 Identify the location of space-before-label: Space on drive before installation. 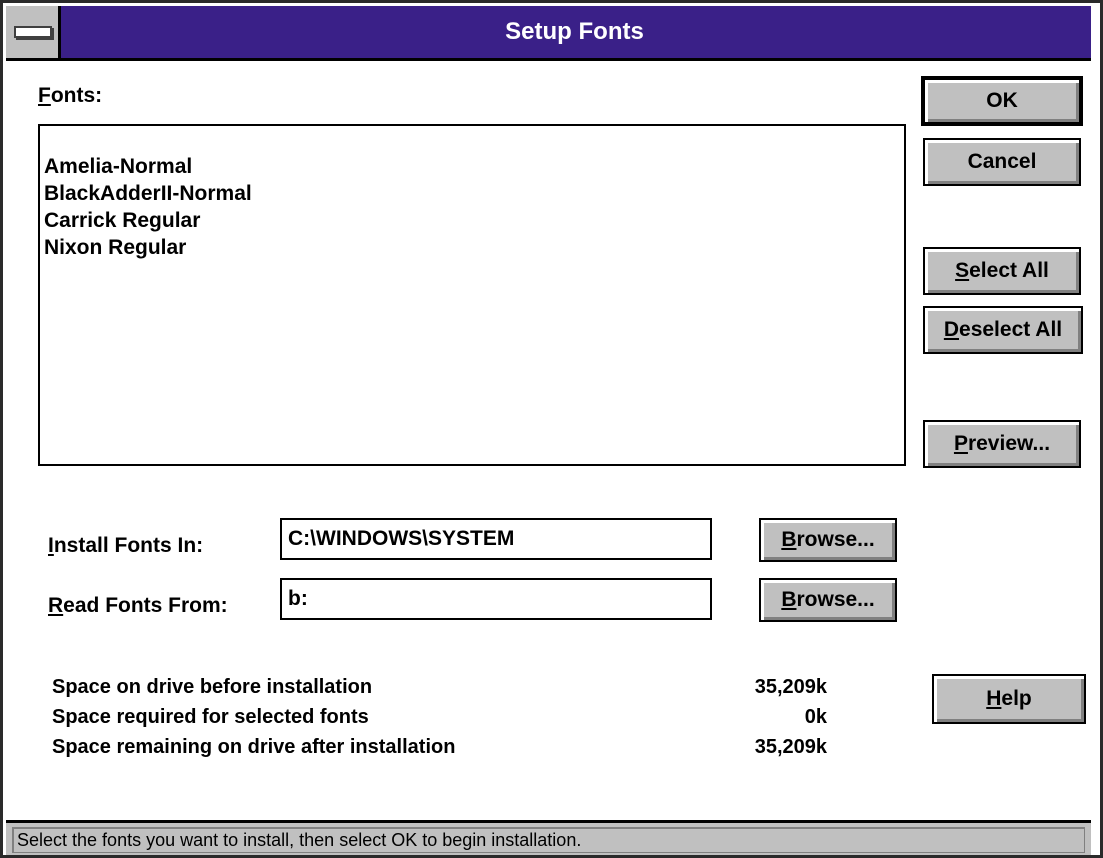
(212, 687).